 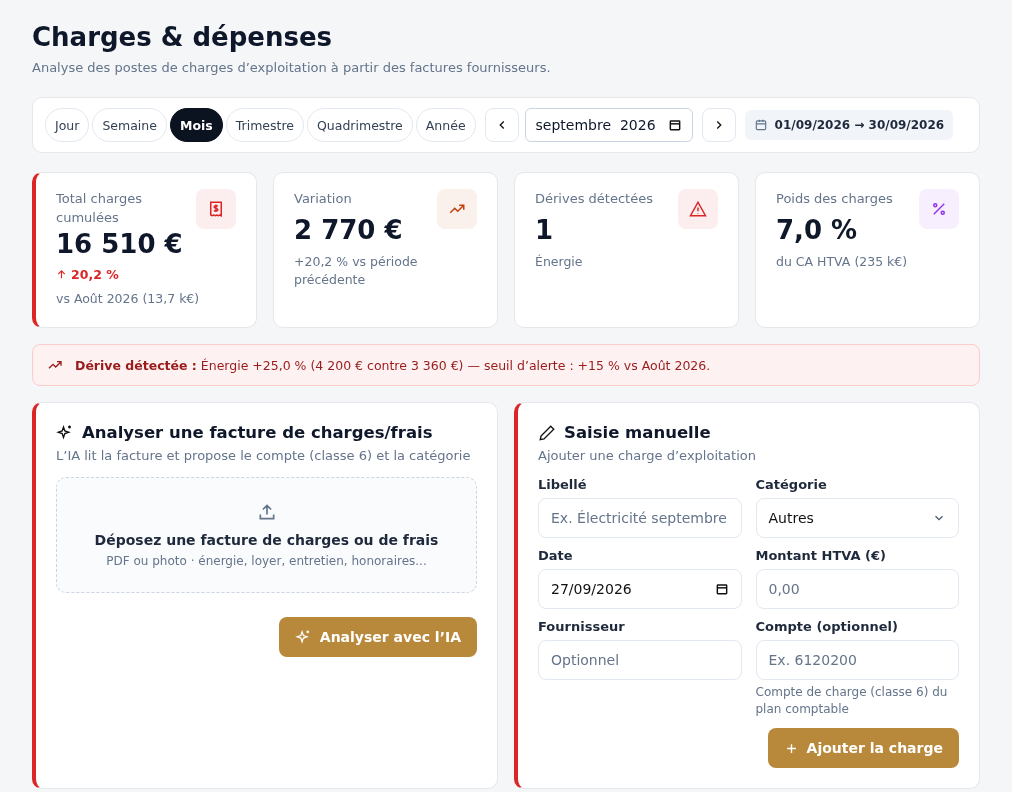 What do you see at coordinates (718, 125) in the screenshot?
I see `next-button` at bounding box center [718, 125].